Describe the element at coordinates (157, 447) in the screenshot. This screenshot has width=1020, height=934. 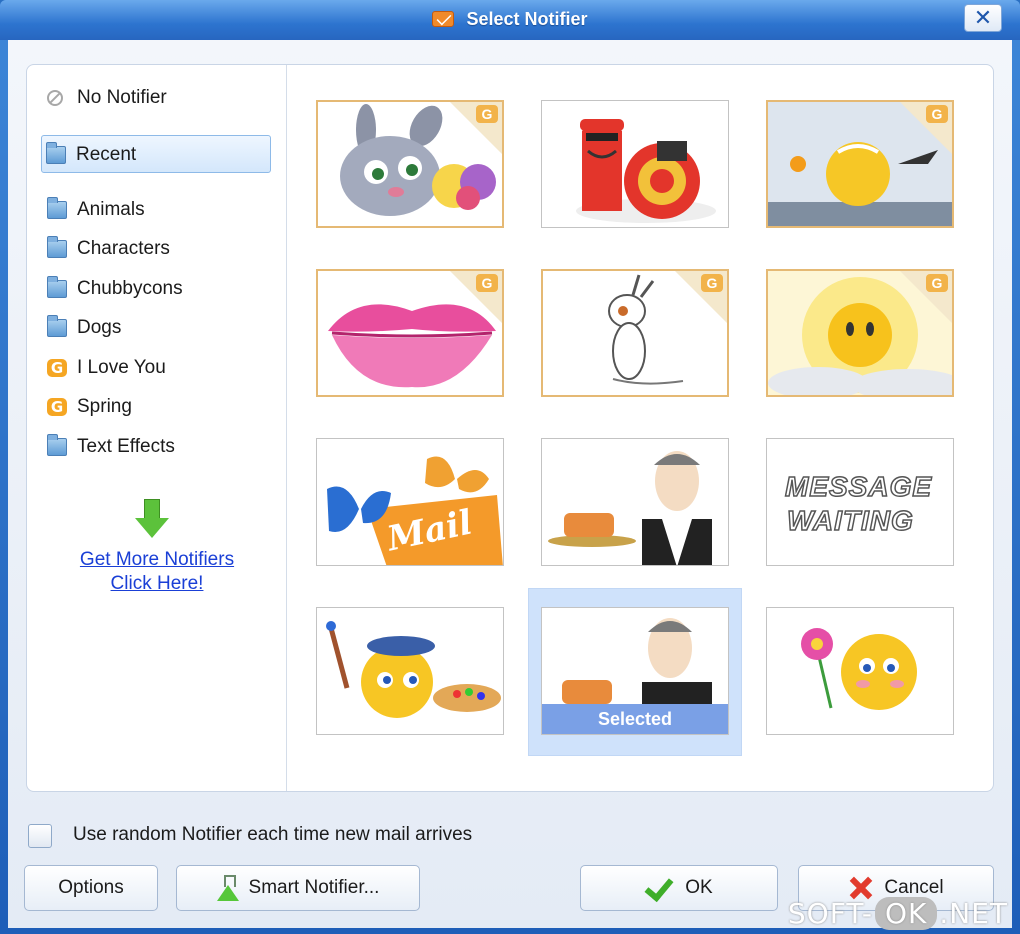
I see `category-text-effects: Text Effects` at that location.